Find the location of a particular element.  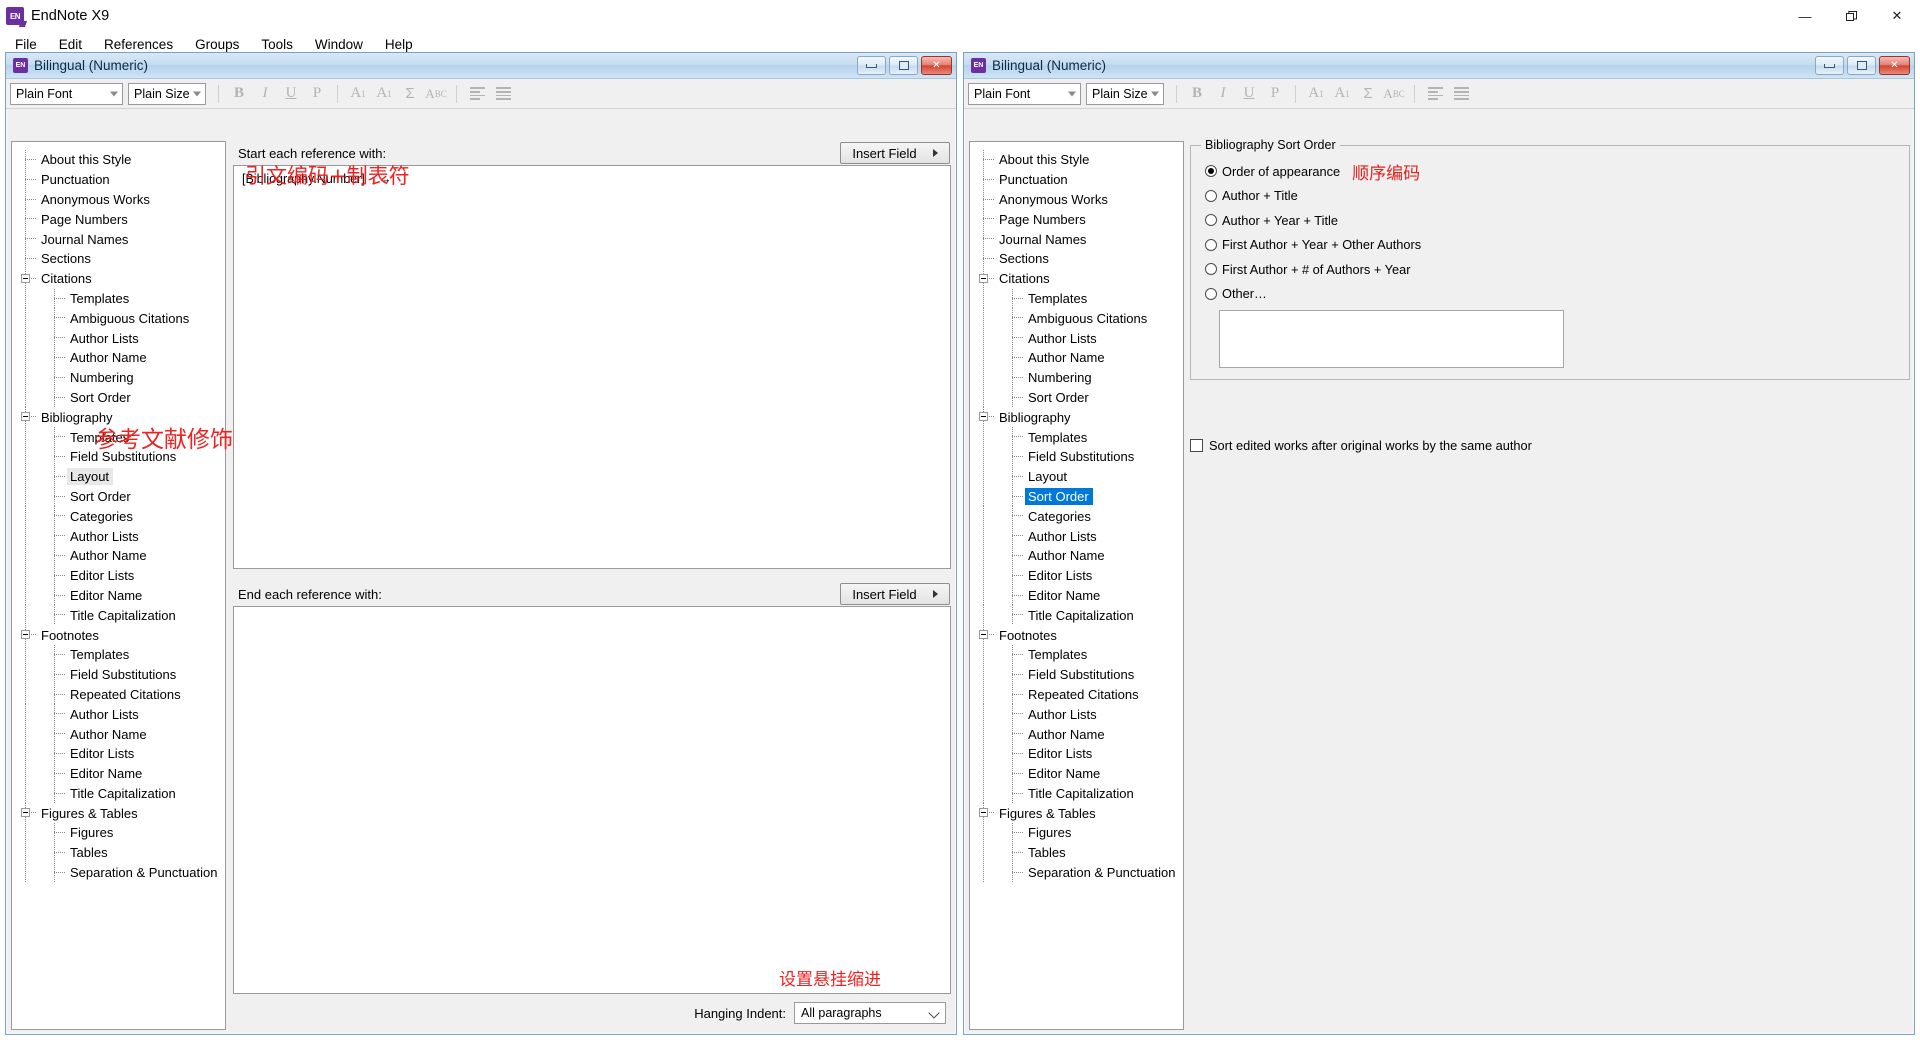

right-window-controls: ✕ is located at coordinates (1862, 65).